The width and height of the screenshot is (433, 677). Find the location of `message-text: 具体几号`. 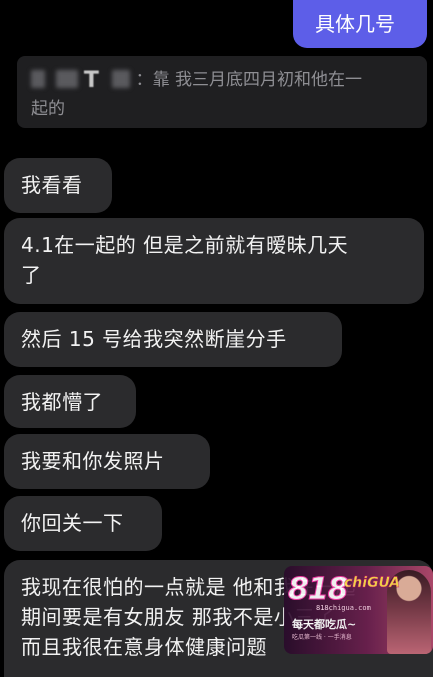

message-text: 具体几号 is located at coordinates (355, 24).